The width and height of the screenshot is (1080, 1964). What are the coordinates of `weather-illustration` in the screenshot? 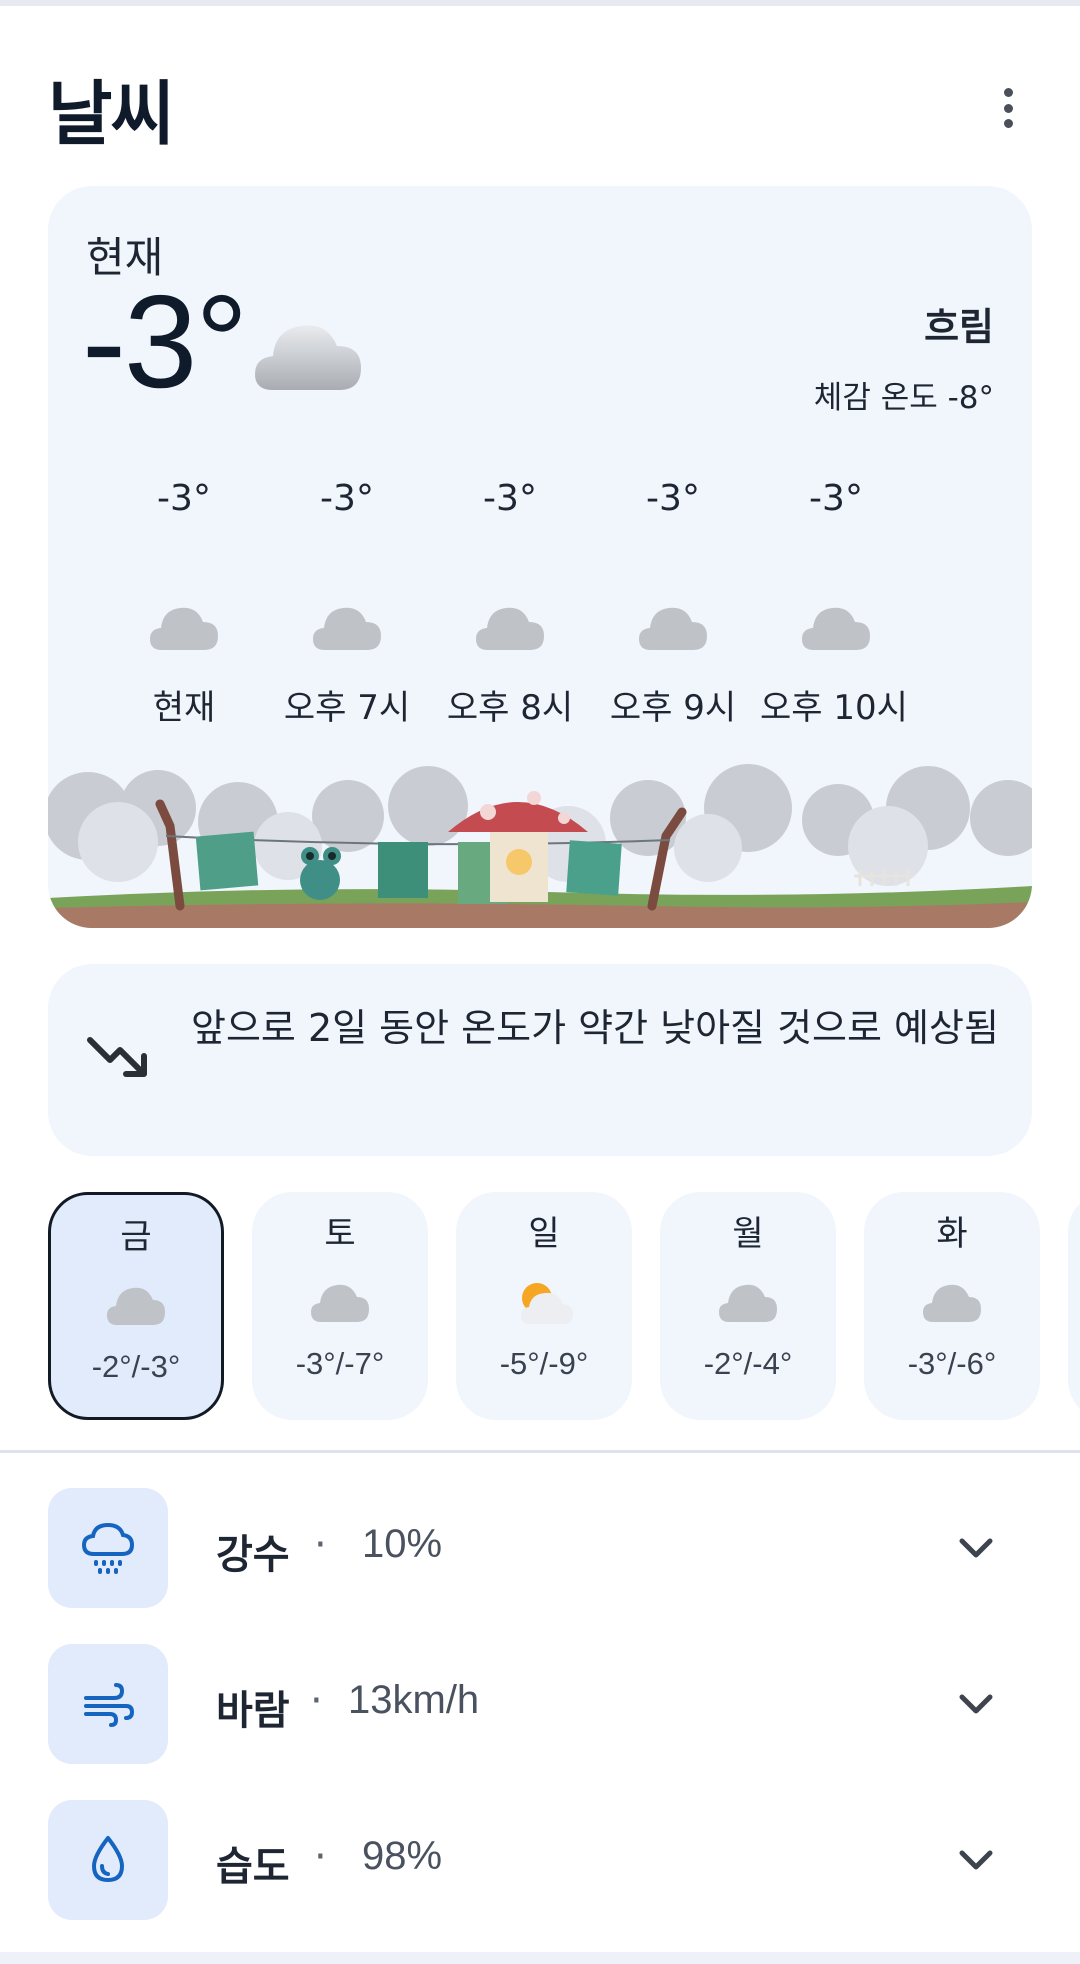 It's located at (540, 846).